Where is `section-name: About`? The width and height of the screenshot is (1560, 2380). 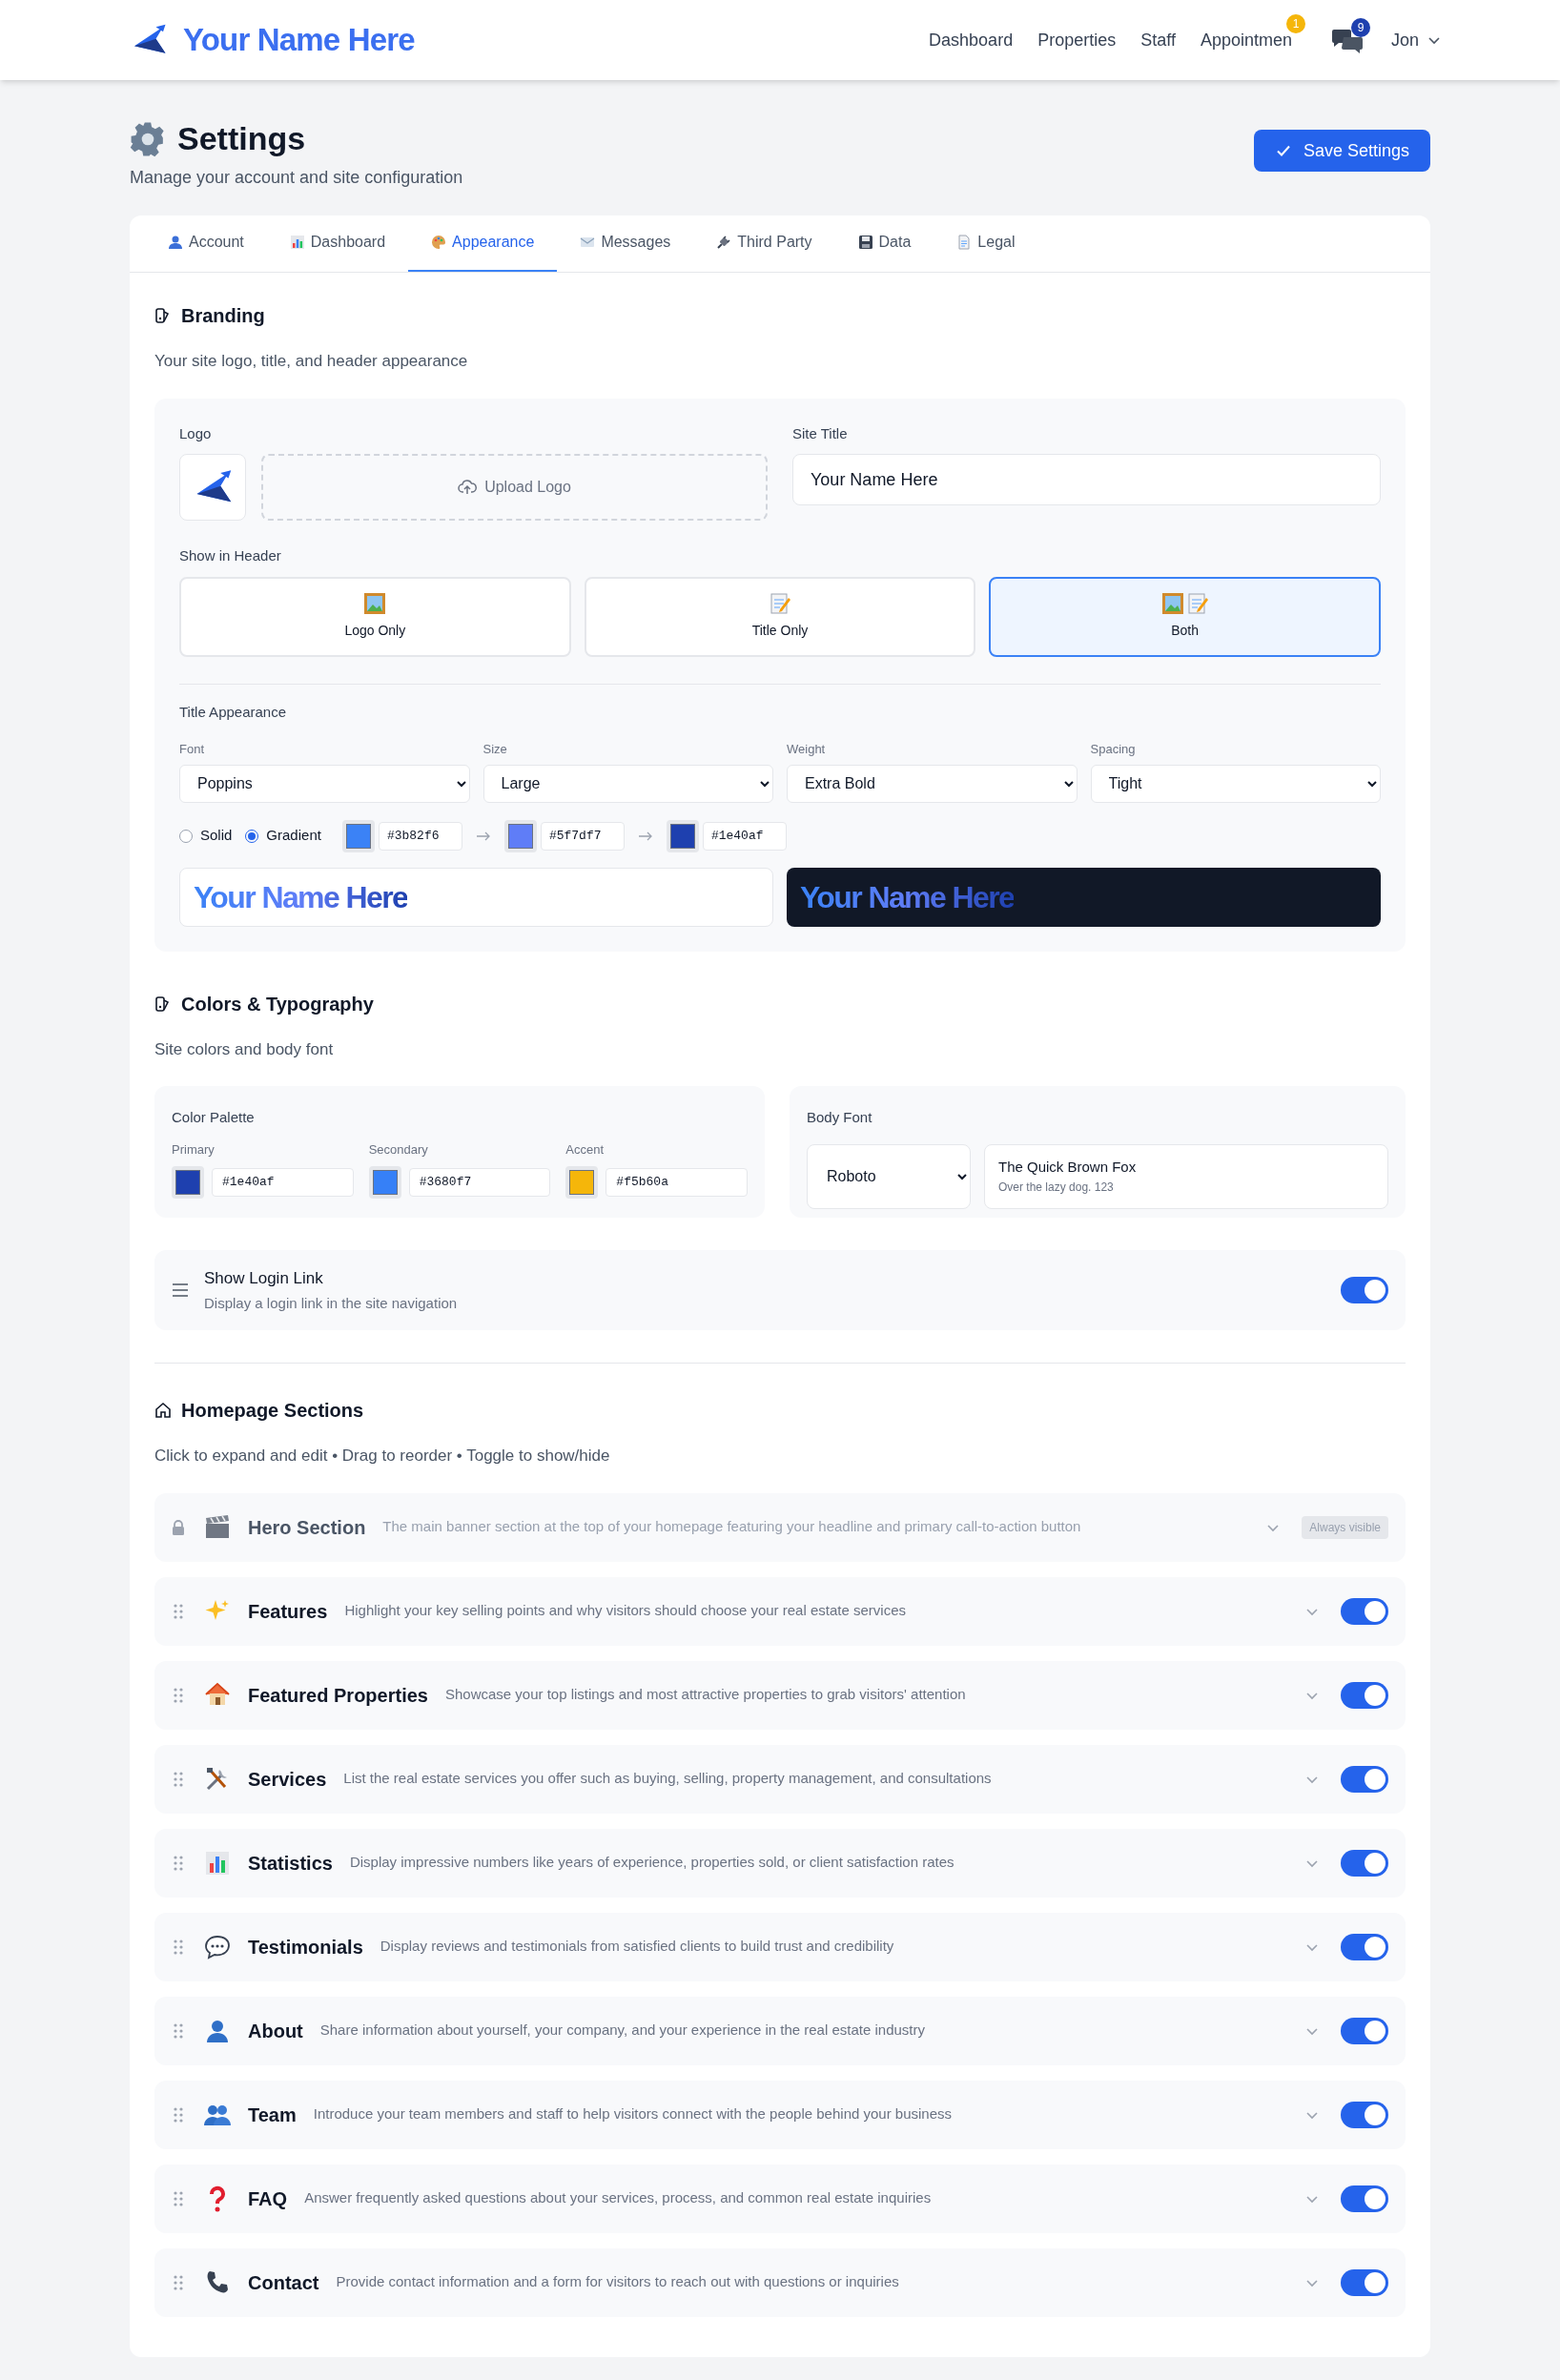 section-name: About is located at coordinates (275, 2031).